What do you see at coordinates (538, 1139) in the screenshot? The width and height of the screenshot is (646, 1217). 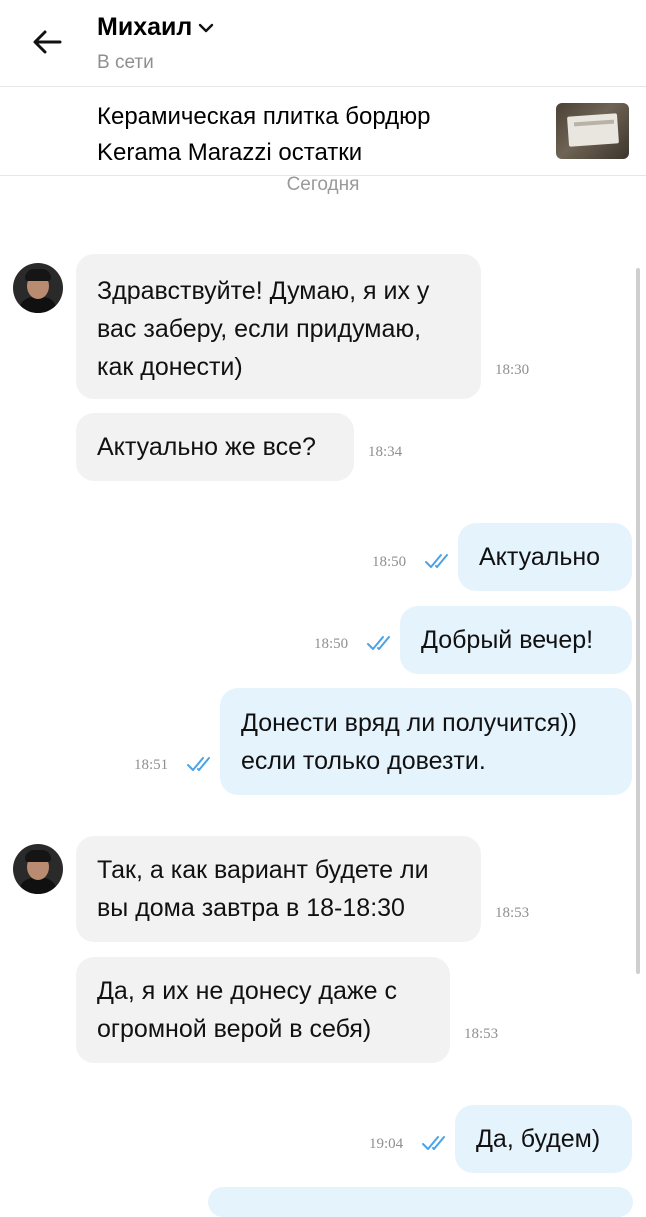 I see `message-text: Да, будем)` at bounding box center [538, 1139].